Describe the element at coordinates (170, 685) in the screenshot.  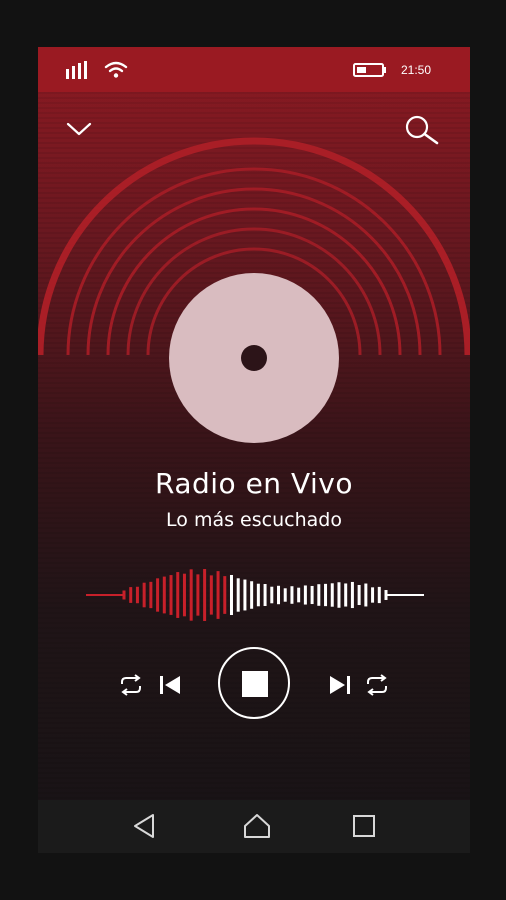
I see `skip-previous-icon` at that location.